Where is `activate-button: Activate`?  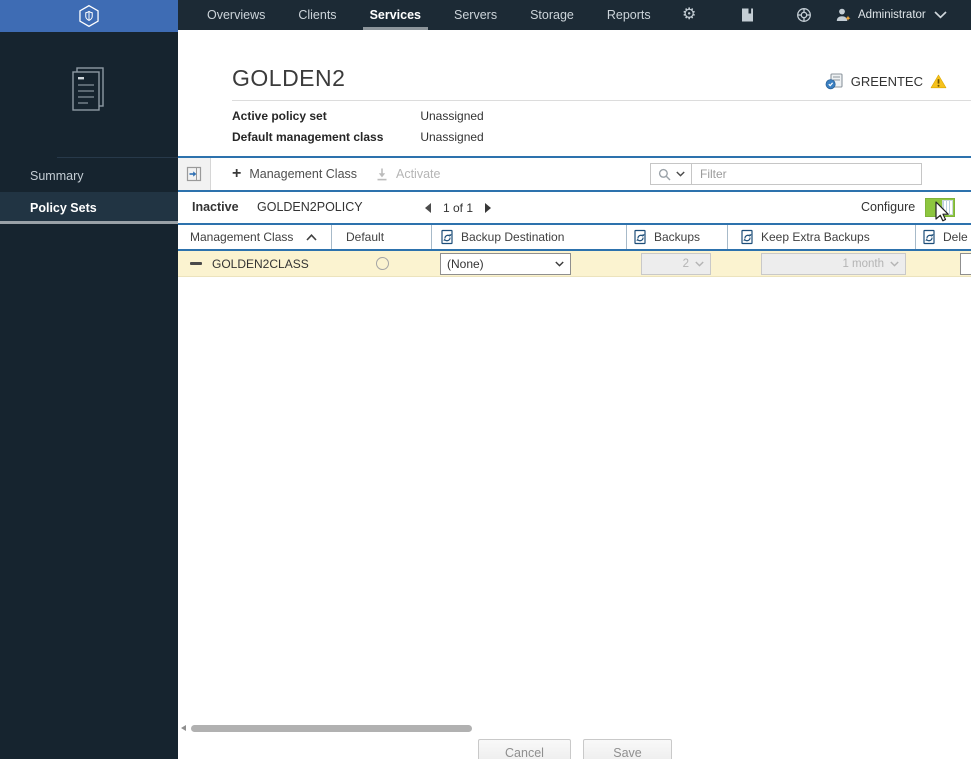
activate-button: Activate is located at coordinates (408, 174).